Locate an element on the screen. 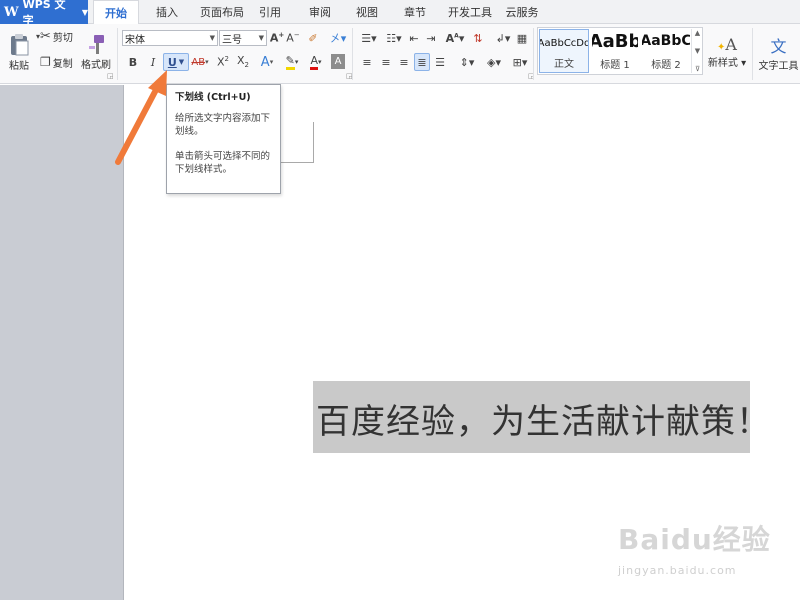 This screenshot has height=600, width=800. font-color-button: A ▾ is located at coordinates (316, 62).